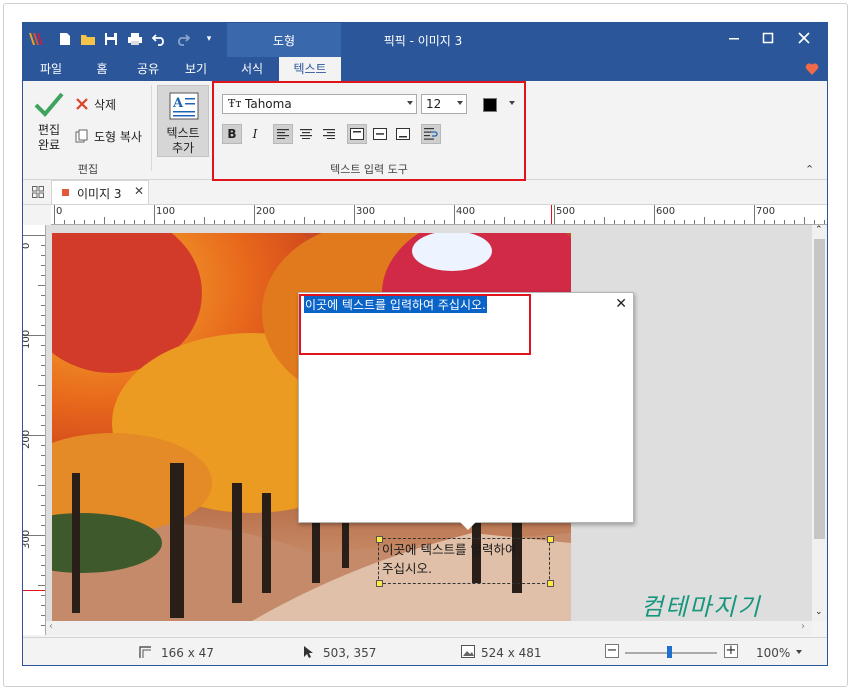  What do you see at coordinates (255, 134) in the screenshot?
I see `italic-button: I` at bounding box center [255, 134].